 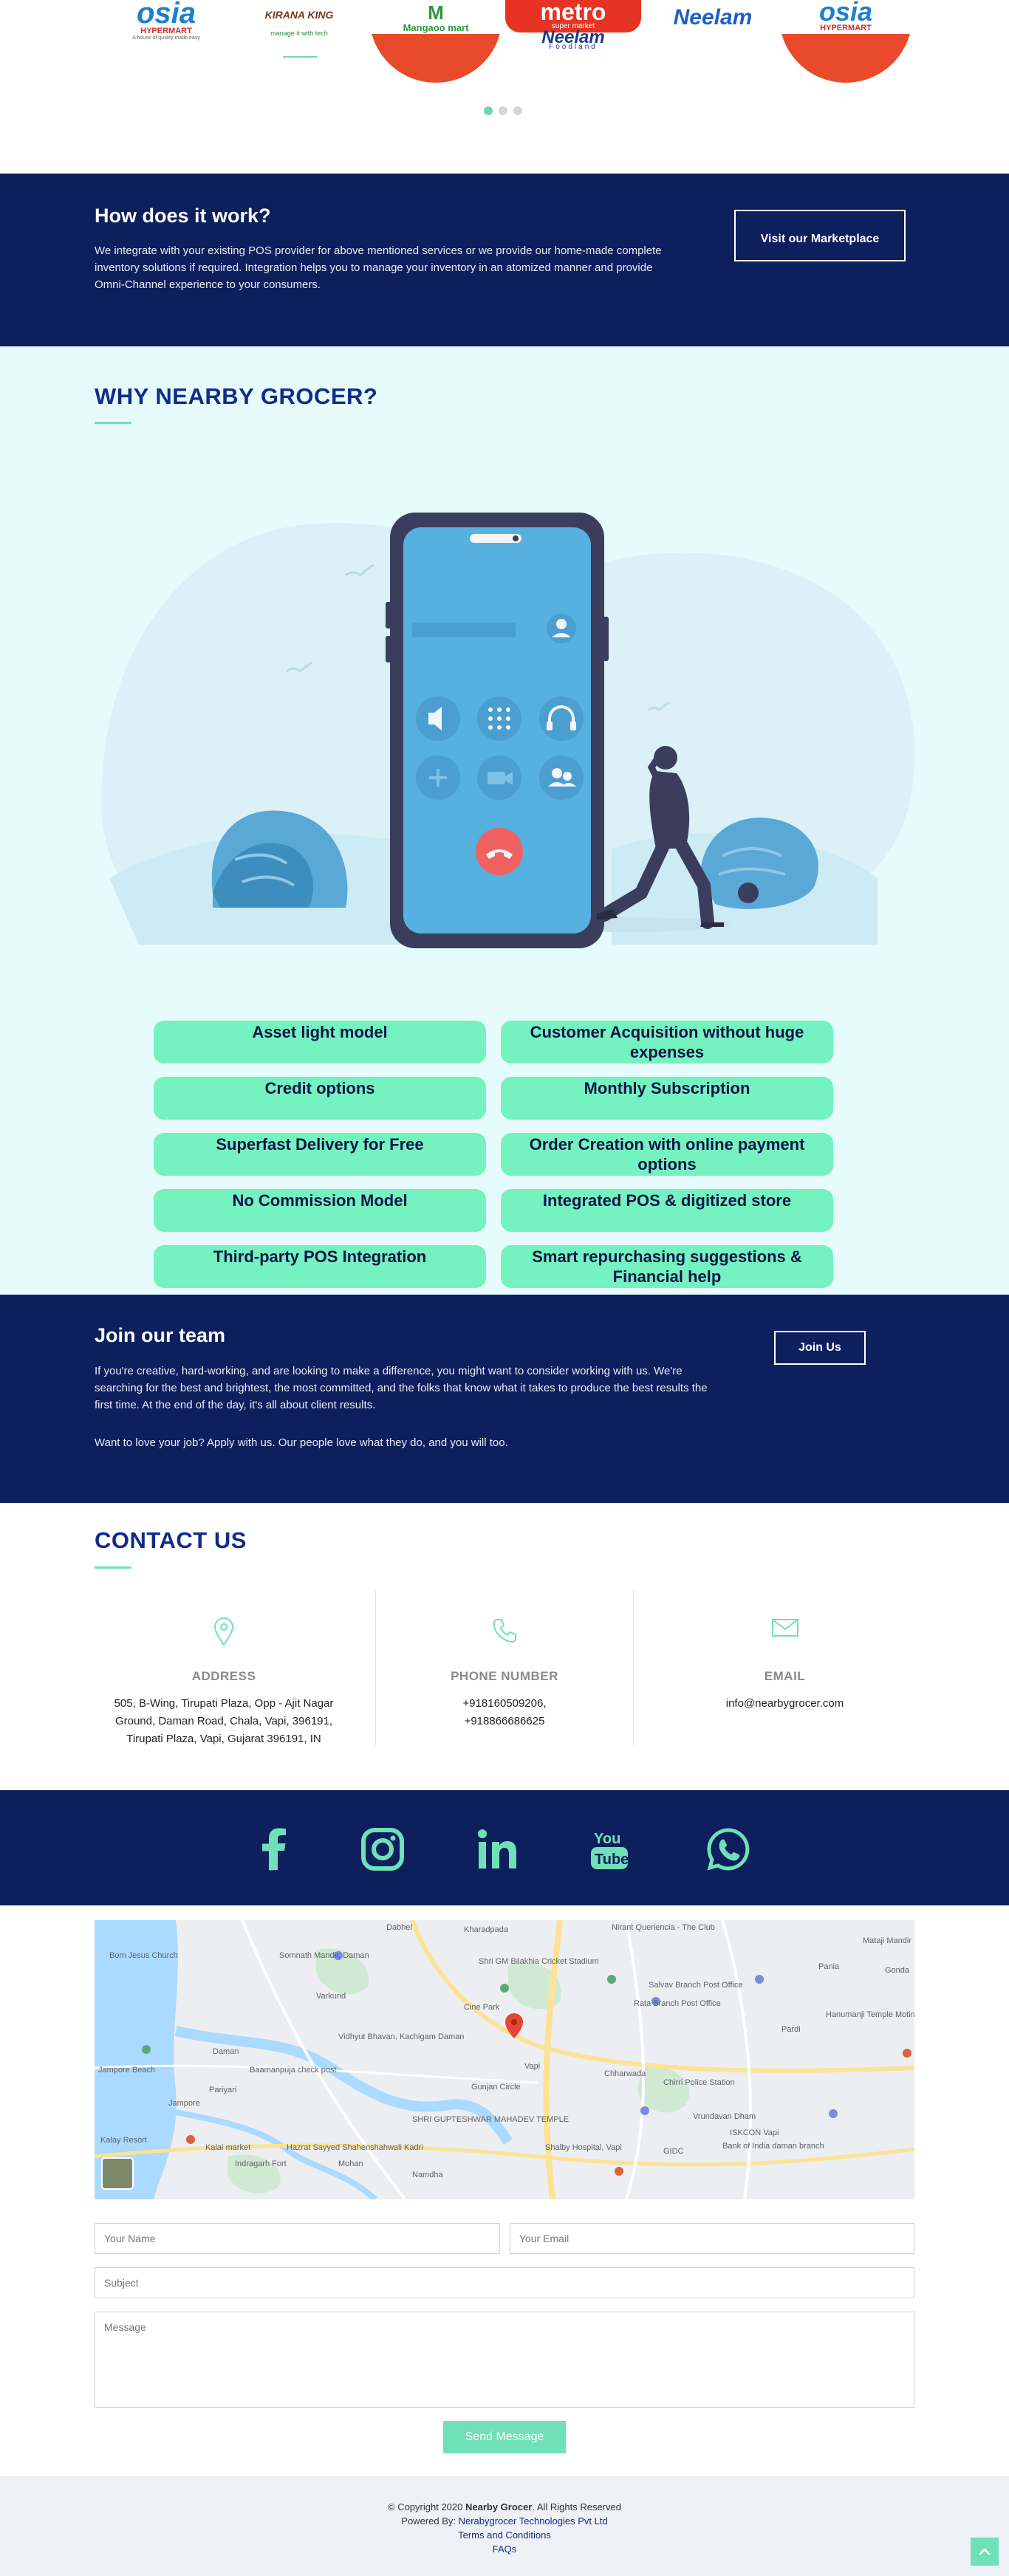 What do you see at coordinates (496, 2087) in the screenshot?
I see `map-label: Gunjan Circle` at bounding box center [496, 2087].